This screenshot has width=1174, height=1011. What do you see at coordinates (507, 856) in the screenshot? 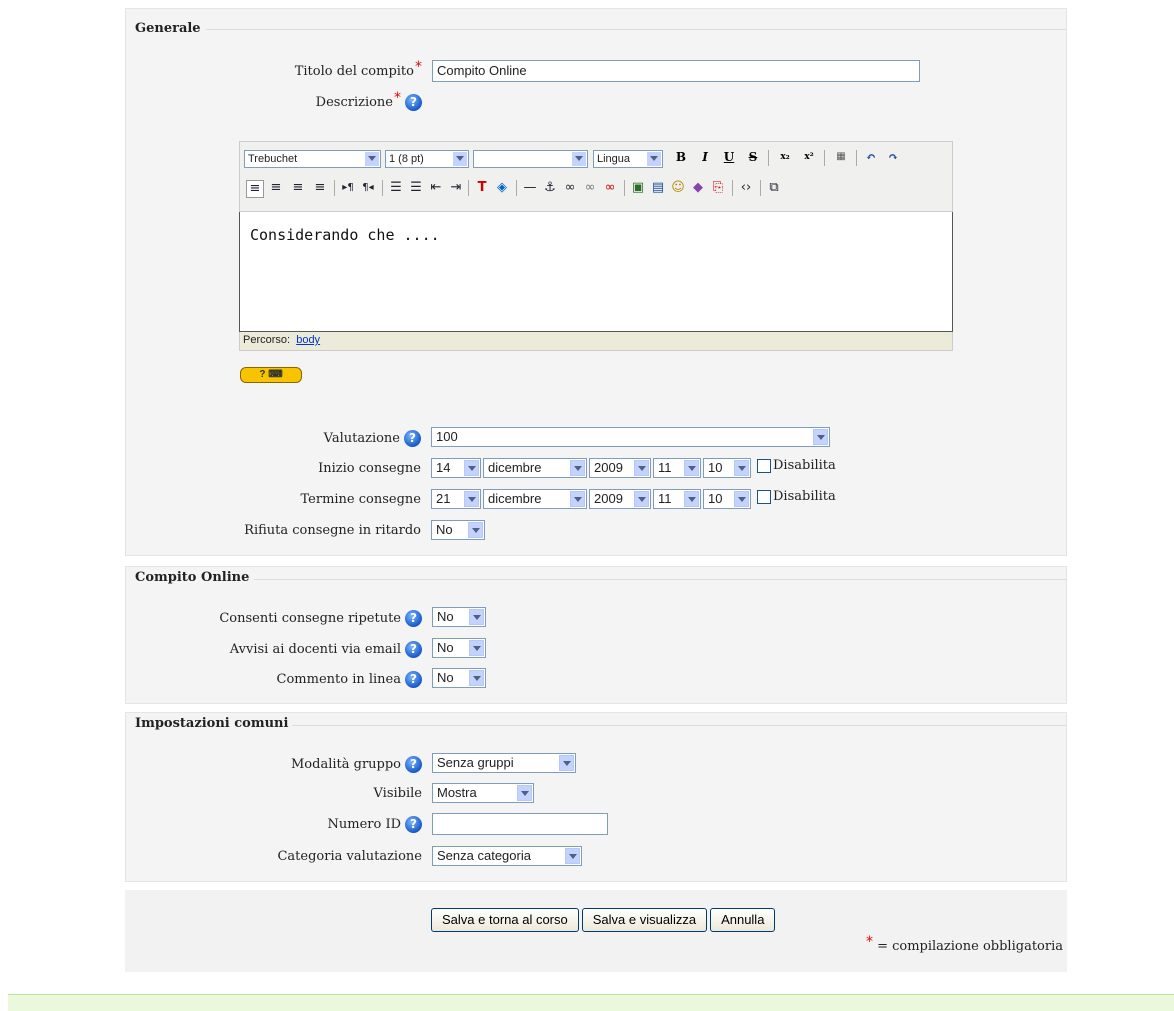
I see `categoria-select: Senza categoria` at bounding box center [507, 856].